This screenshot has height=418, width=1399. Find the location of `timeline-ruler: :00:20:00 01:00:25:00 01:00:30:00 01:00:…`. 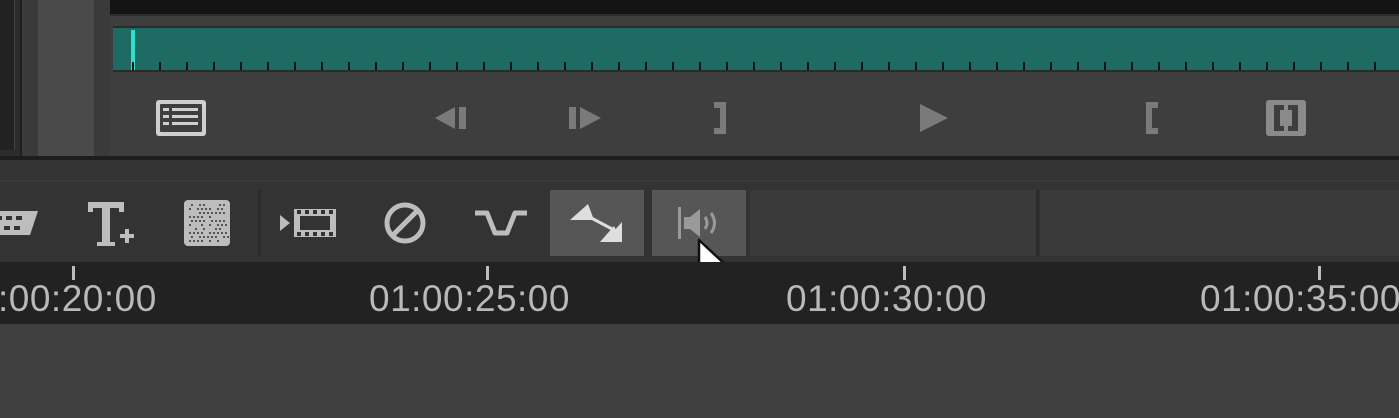

timeline-ruler: :00:20:00 01:00:25:00 01:00:30:00 01:00:… is located at coordinates (699, 293).